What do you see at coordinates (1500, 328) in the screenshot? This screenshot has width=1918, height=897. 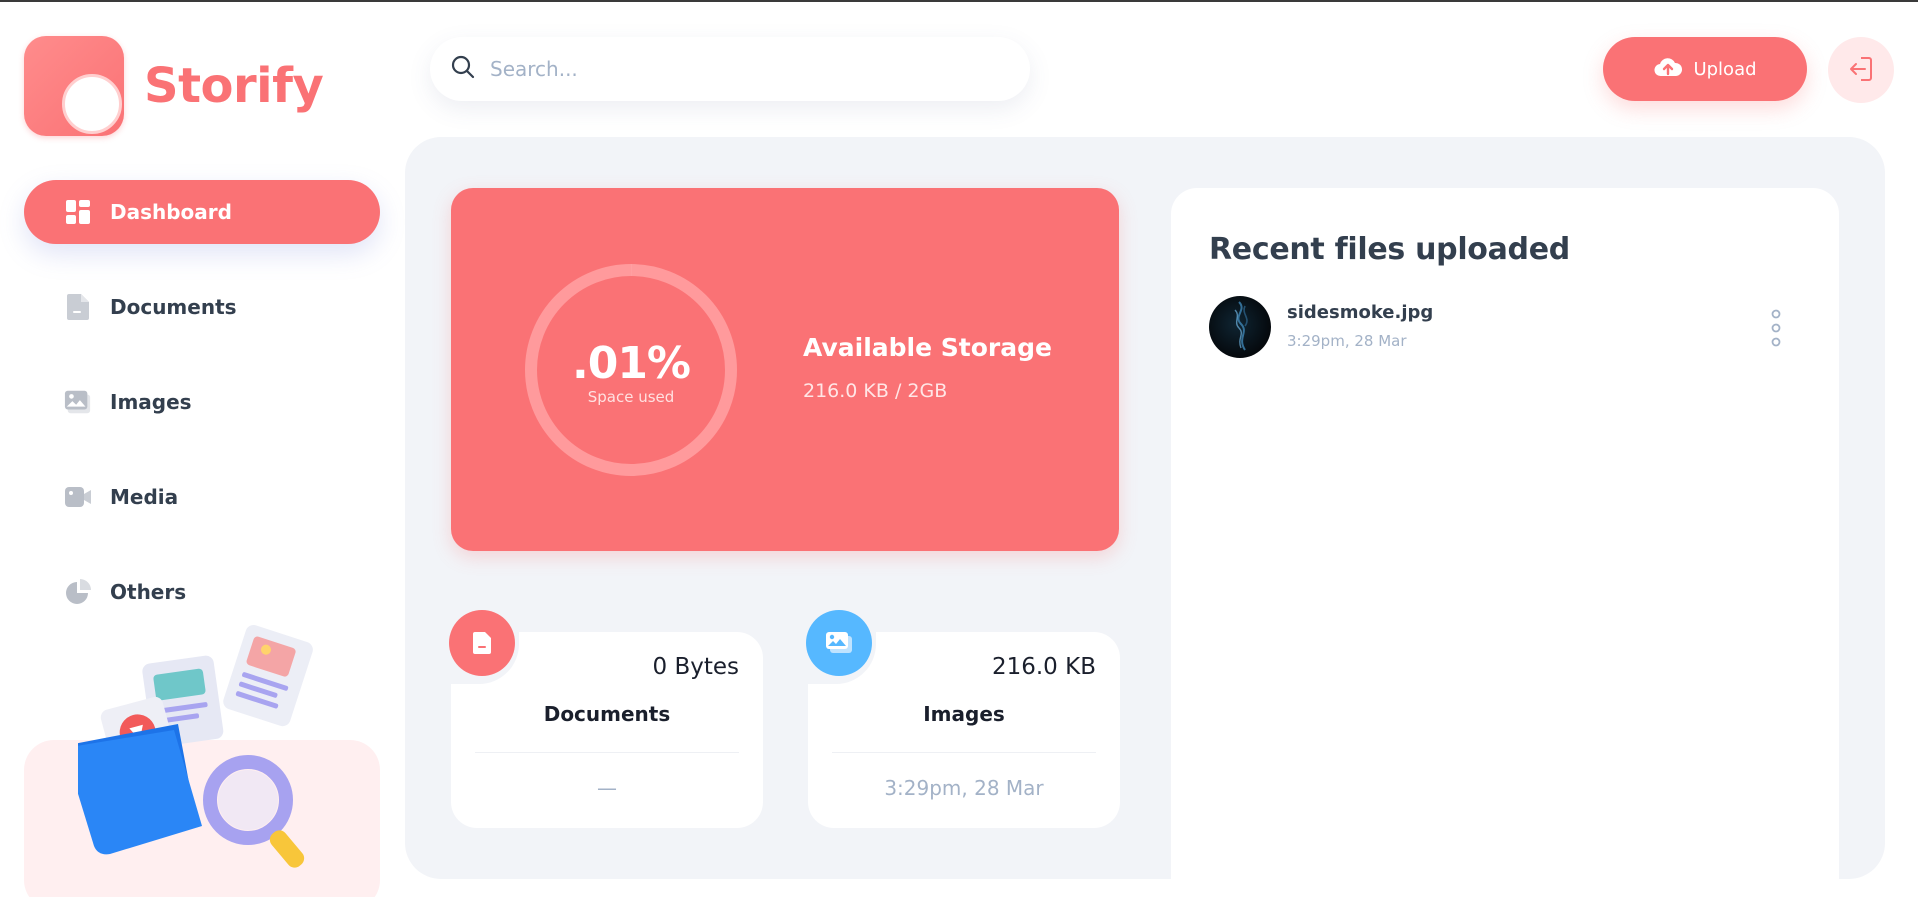 I see `recent-file-item: sidesmoke.jpg 3:29pm, 28 Mar` at bounding box center [1500, 328].